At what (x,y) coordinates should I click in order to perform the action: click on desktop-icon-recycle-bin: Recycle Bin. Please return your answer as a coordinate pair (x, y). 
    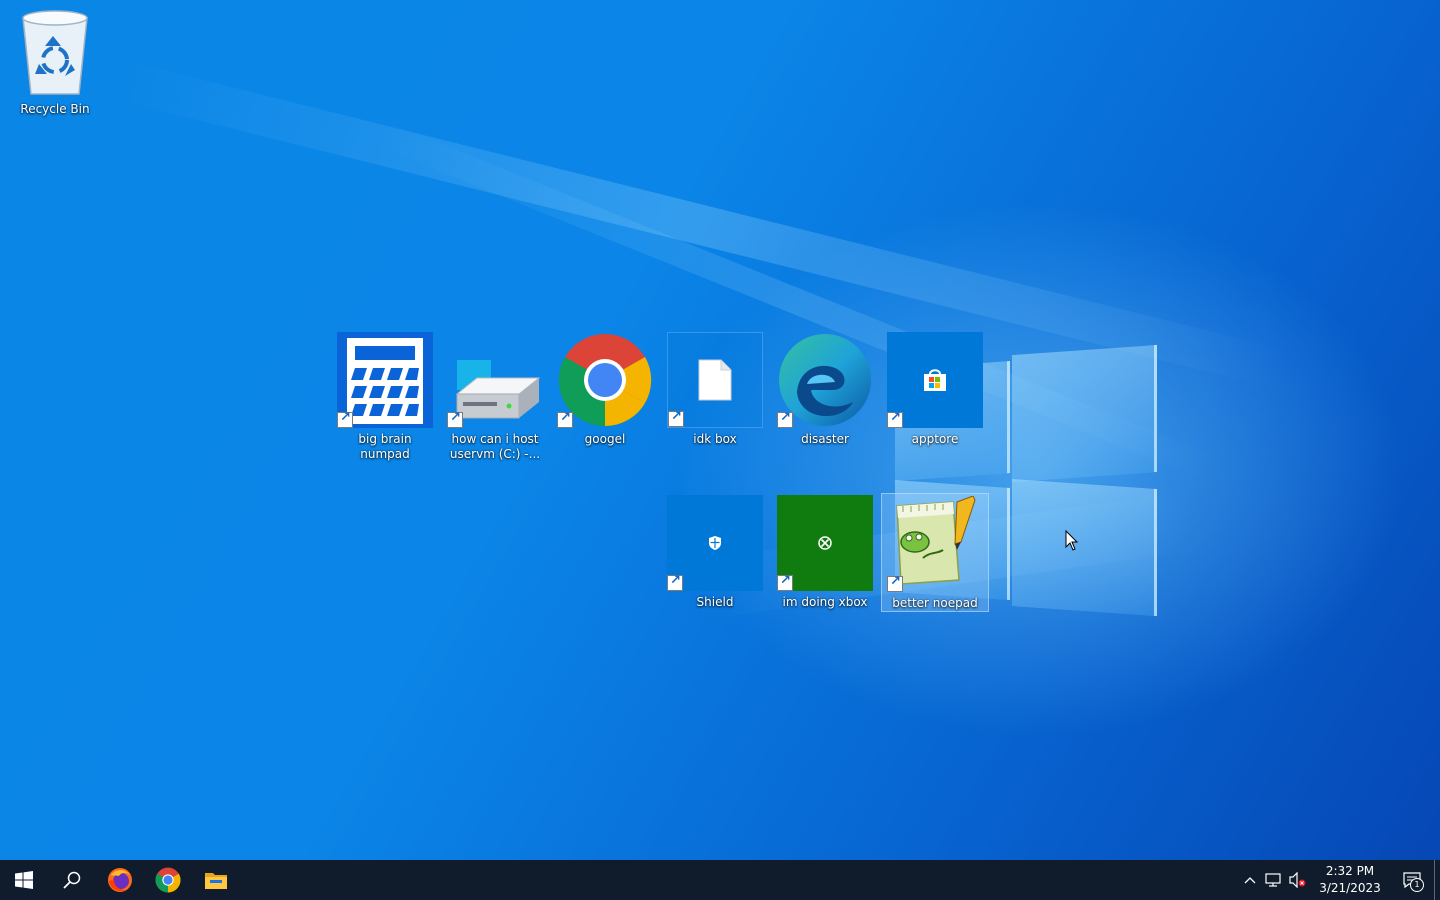
    Looking at the image, I should click on (55, 61).